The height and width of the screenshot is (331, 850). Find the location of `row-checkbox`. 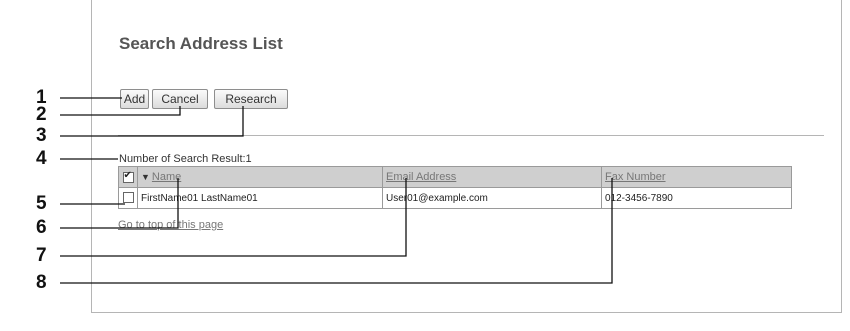

row-checkbox is located at coordinates (128, 198).